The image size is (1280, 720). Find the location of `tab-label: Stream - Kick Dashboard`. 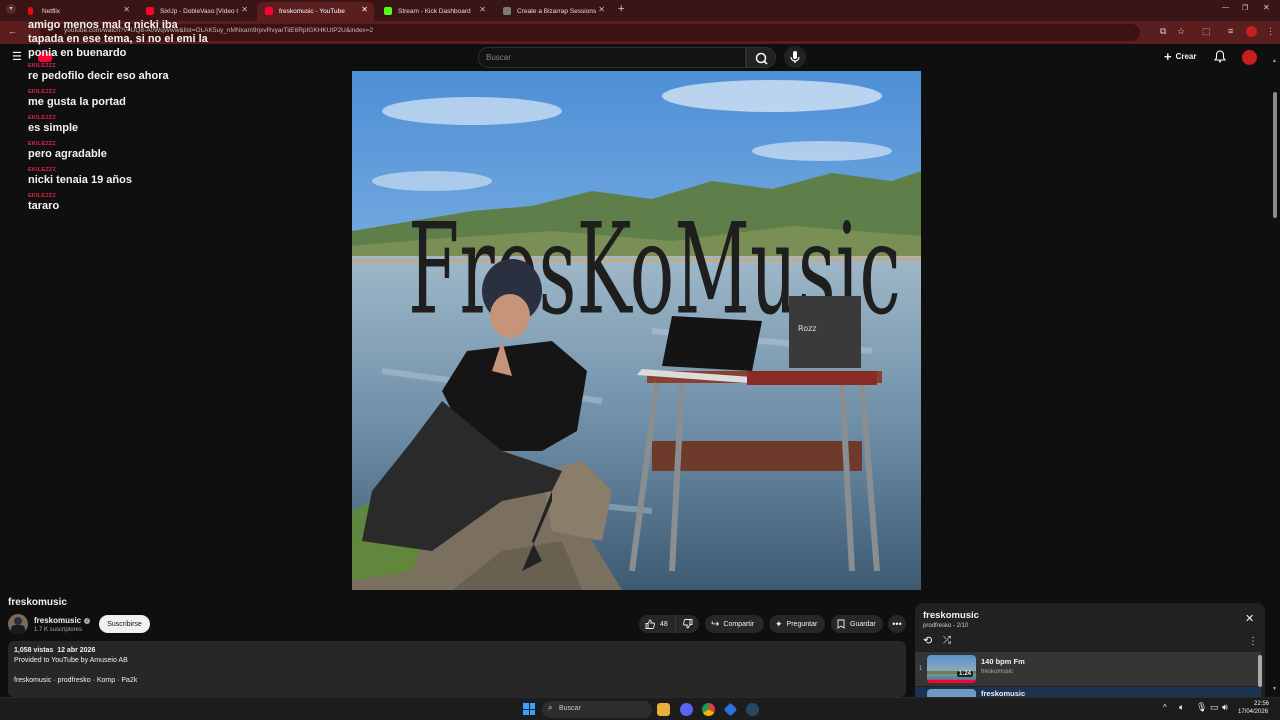

tab-label: Stream - Kick Dashboard is located at coordinates (434, 11).